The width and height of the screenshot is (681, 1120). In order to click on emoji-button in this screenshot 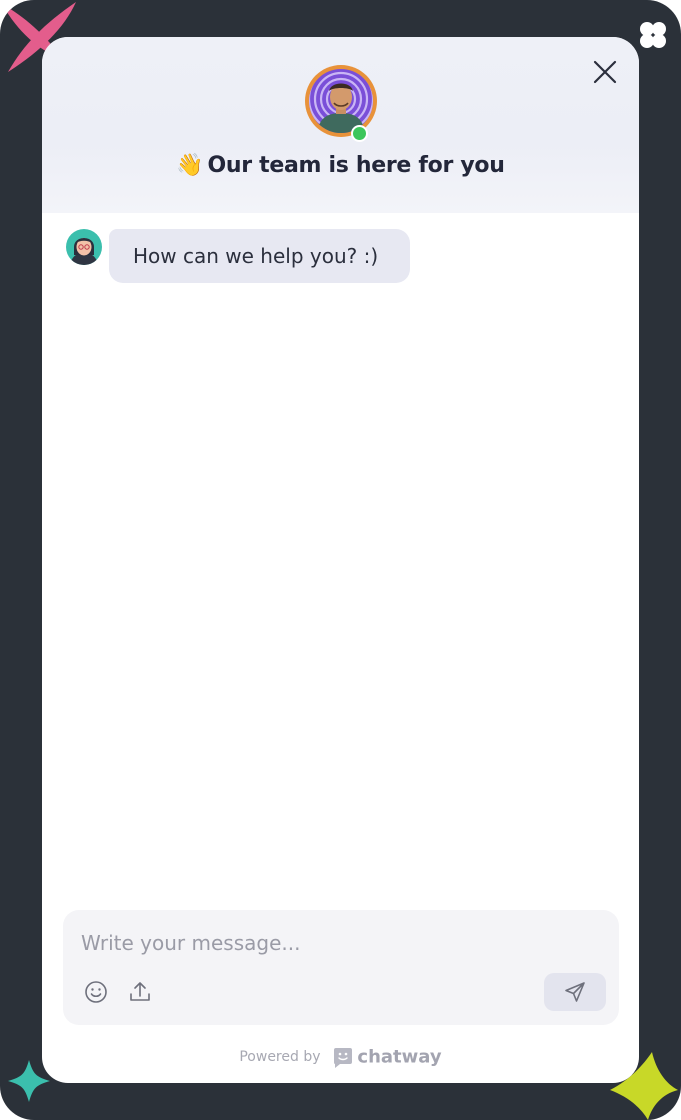, I will do `click(96, 992)`.